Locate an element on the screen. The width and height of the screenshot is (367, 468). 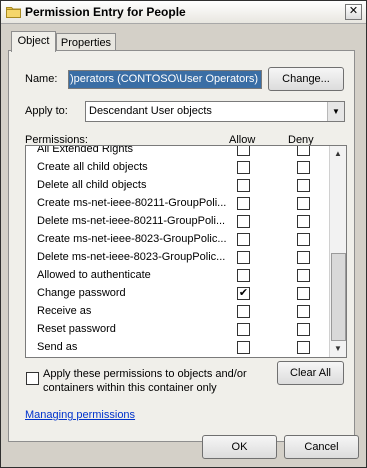
tab-object: Object is located at coordinates (33, 41).